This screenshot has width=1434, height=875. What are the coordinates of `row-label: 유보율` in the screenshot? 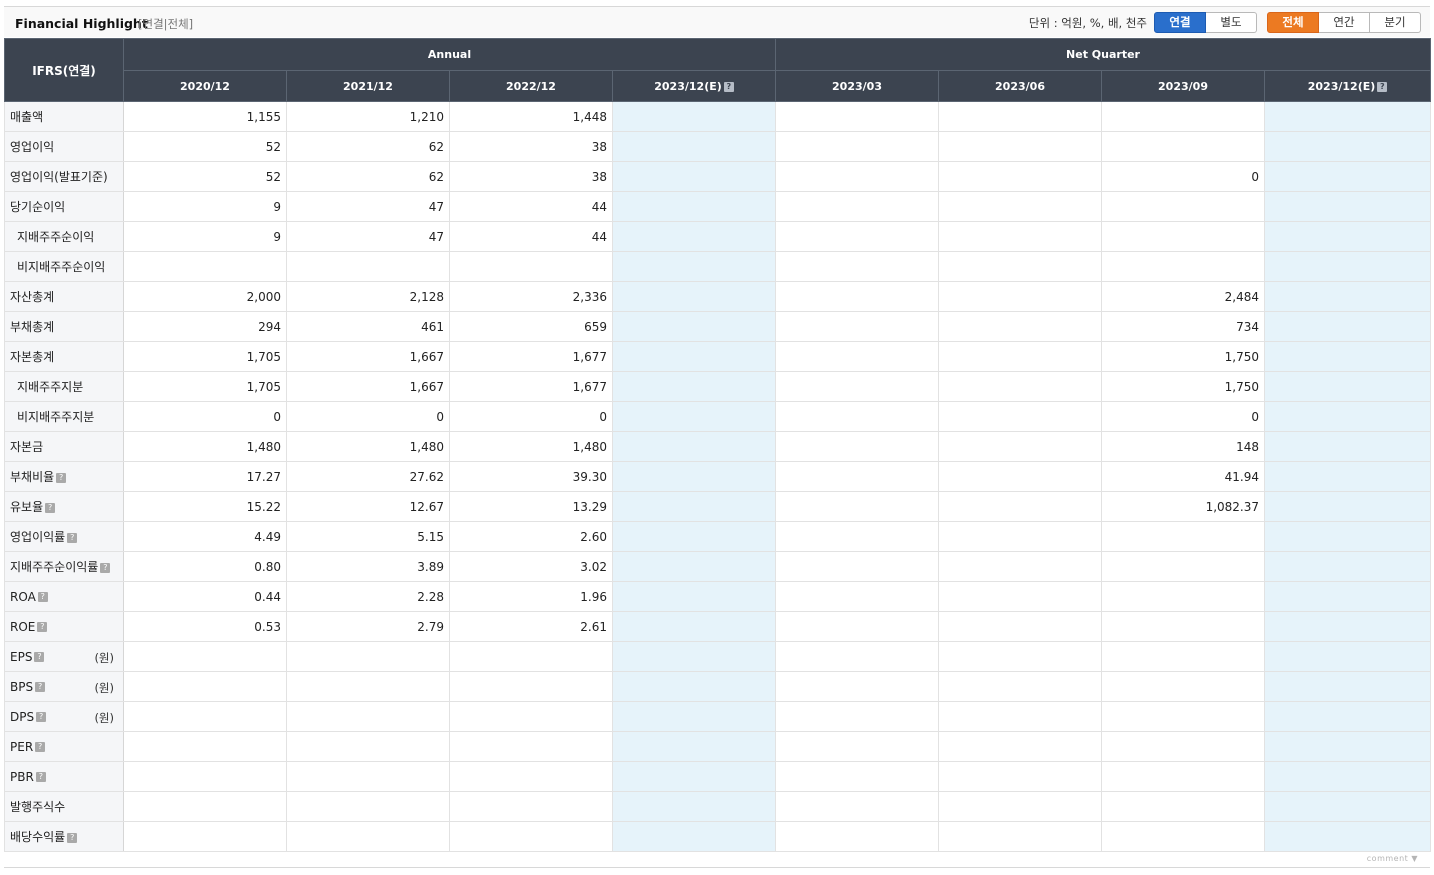 It's located at (27, 507).